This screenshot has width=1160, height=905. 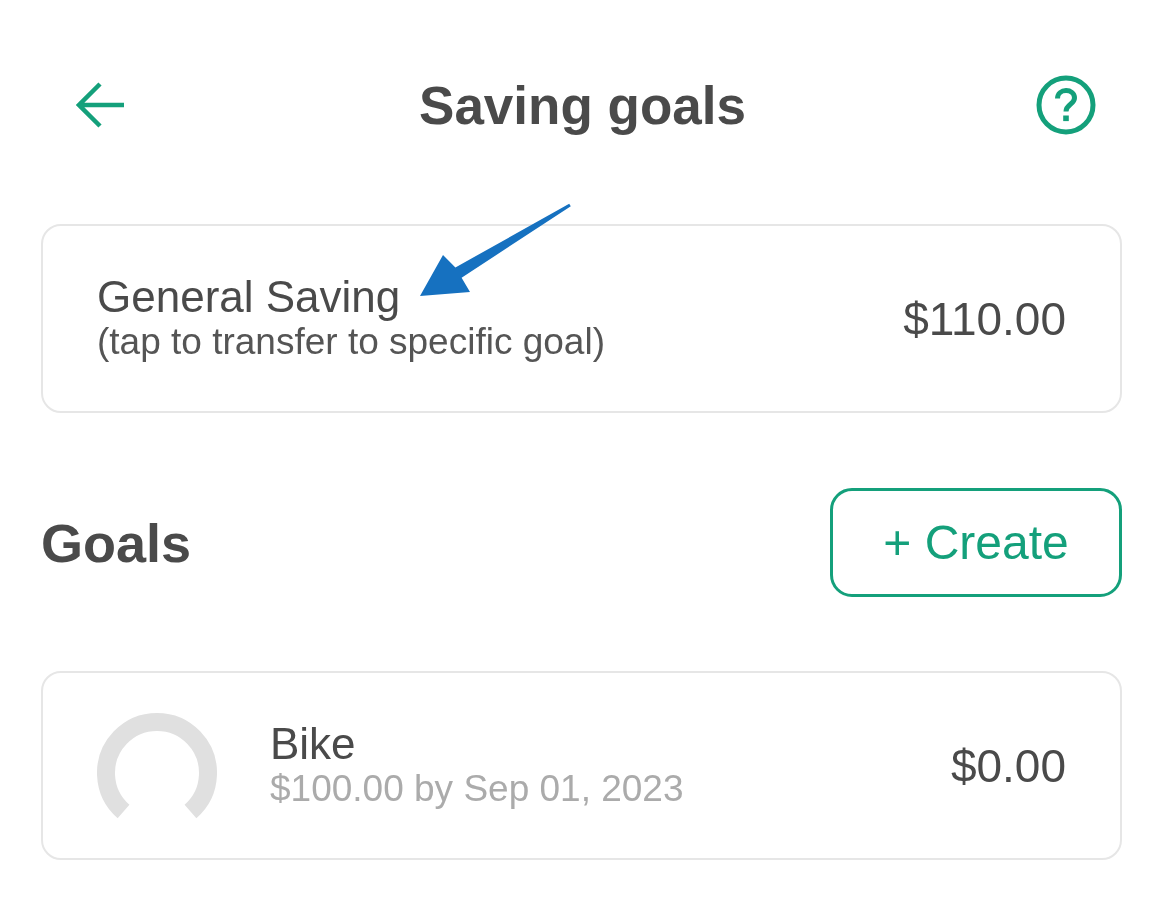 What do you see at coordinates (101, 105) in the screenshot?
I see `back-arrow-icon` at bounding box center [101, 105].